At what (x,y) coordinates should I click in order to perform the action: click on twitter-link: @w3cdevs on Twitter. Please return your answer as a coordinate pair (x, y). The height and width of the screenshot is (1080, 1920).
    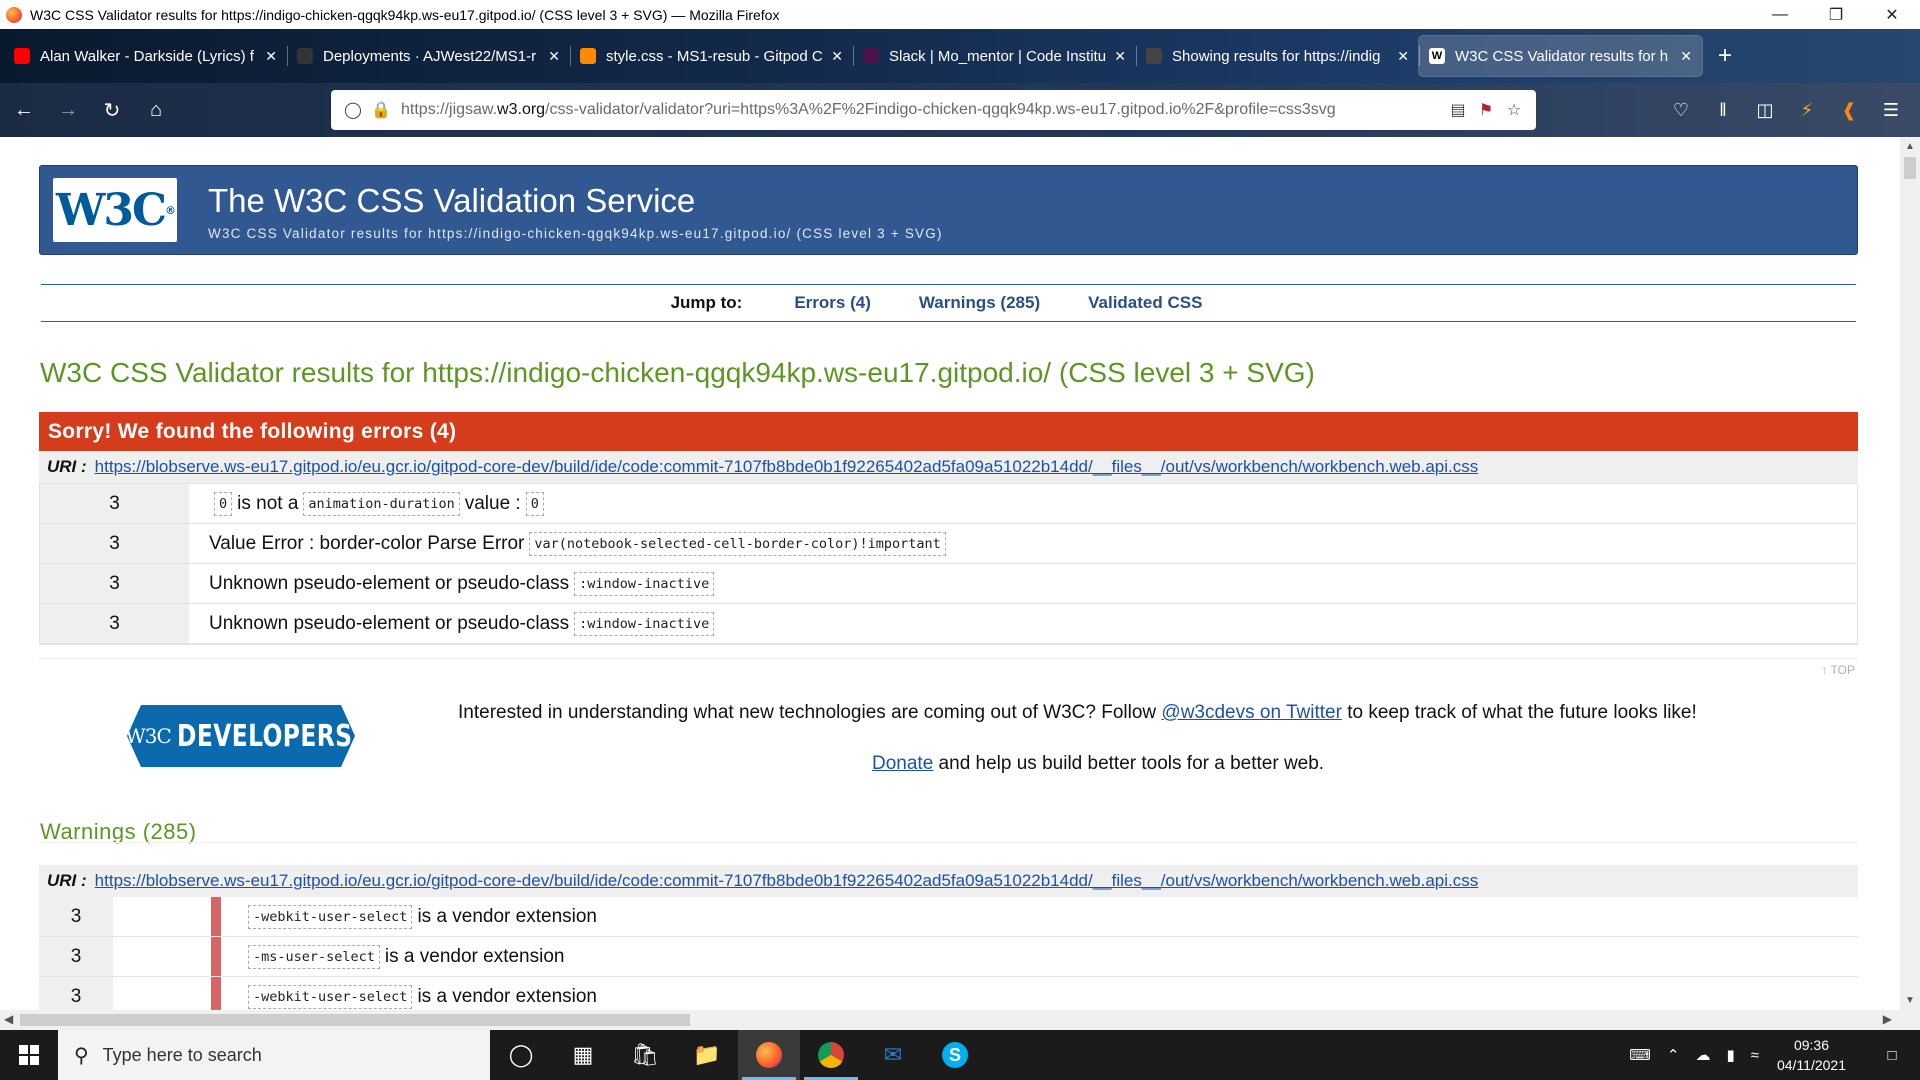
    Looking at the image, I should click on (1251, 712).